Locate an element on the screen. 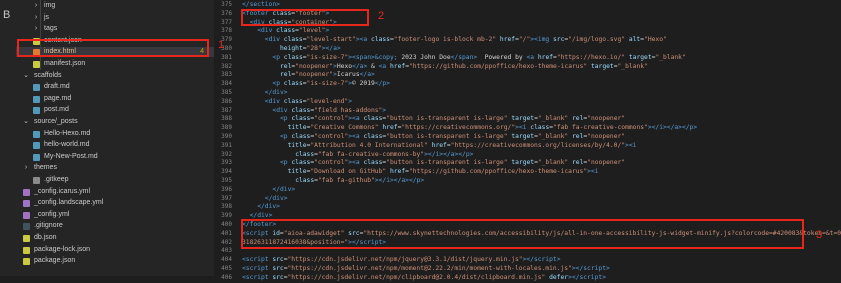 The width and height of the screenshot is (841, 283). code-line: <div class="field has-addons"> is located at coordinates (329, 111).